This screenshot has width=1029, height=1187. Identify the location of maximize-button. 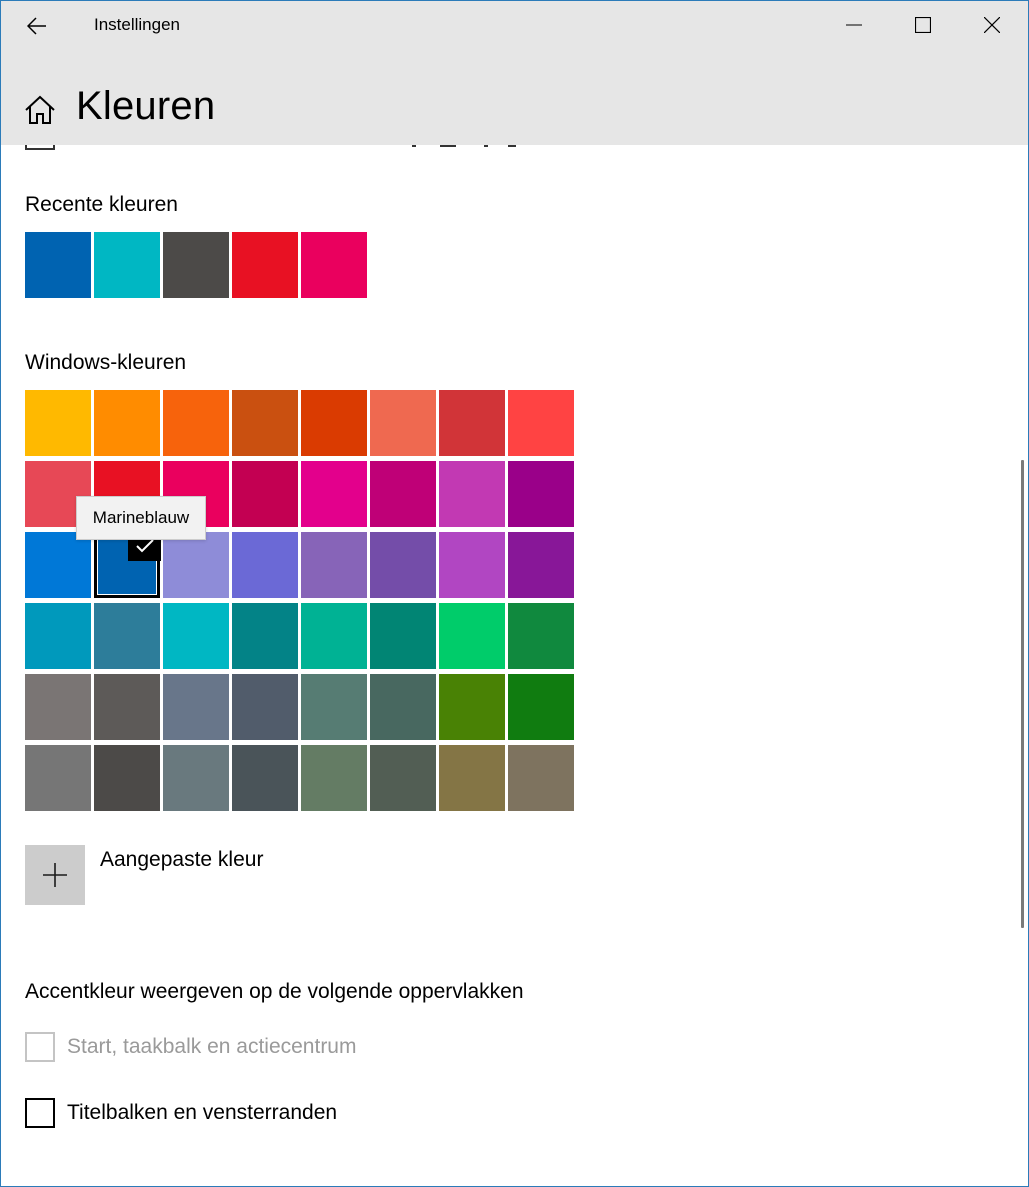
(923, 25).